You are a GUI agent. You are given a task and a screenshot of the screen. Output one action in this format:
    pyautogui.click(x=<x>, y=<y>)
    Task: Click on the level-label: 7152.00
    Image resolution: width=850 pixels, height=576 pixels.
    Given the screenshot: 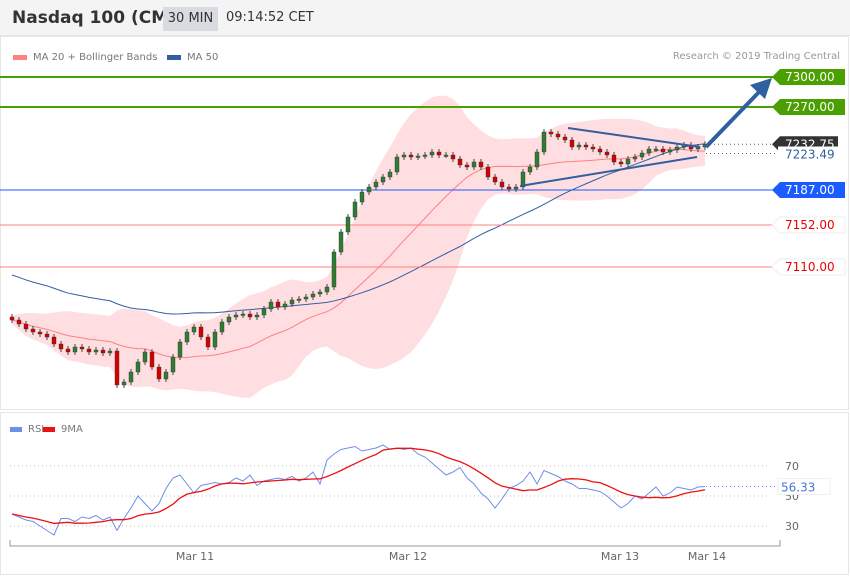 What is the action you would take?
    pyautogui.click(x=810, y=225)
    